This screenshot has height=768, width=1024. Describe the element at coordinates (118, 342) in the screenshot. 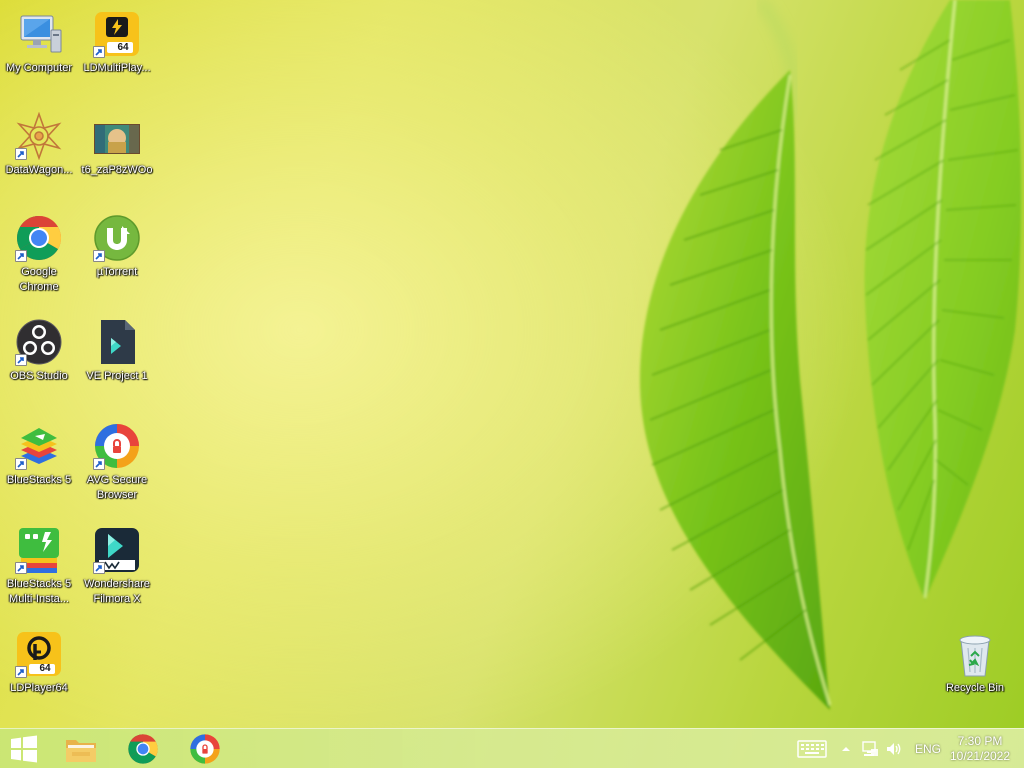

I see `ve-project-file-icon` at that location.